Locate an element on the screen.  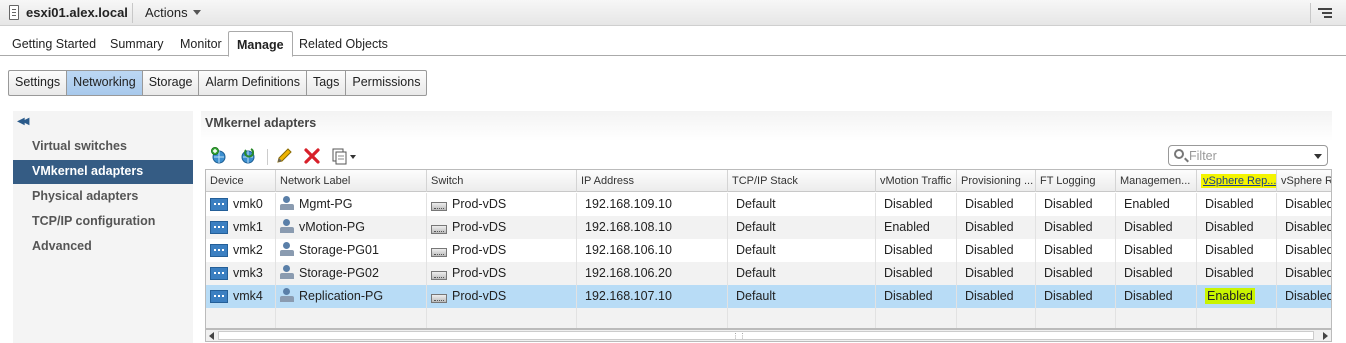
subtab-permissions: Permissions is located at coordinates (386, 83).